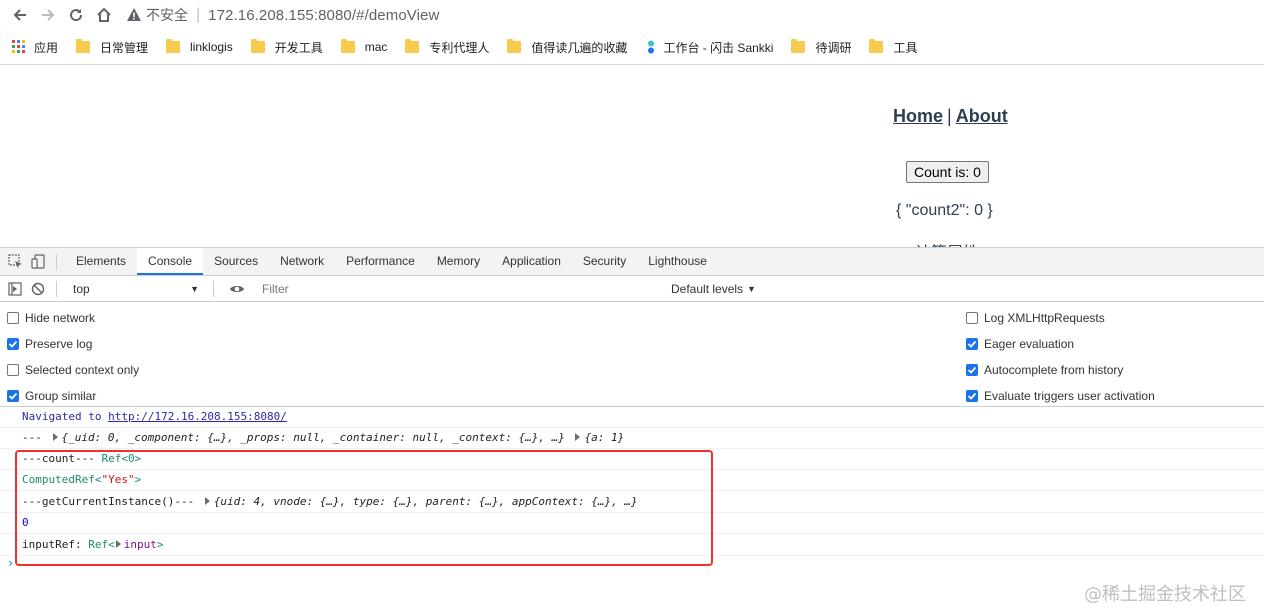 This screenshot has height=615, width=1264. I want to click on url-text: 172.16.208.155:8080/#/demoView, so click(323, 15).